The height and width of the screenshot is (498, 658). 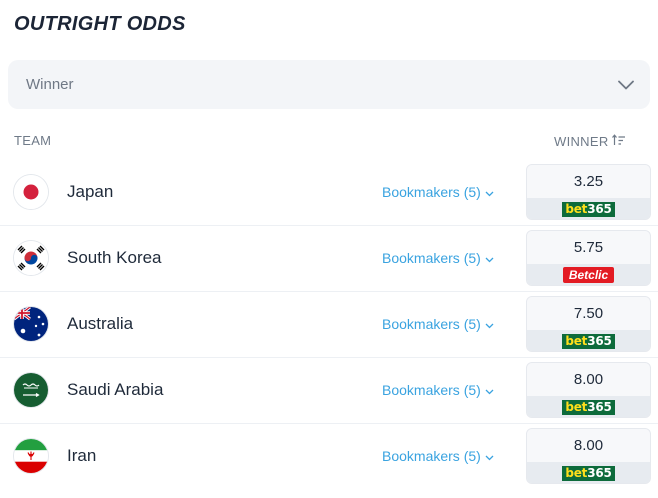 What do you see at coordinates (31, 456) in the screenshot?
I see `iran-flag-icon` at bounding box center [31, 456].